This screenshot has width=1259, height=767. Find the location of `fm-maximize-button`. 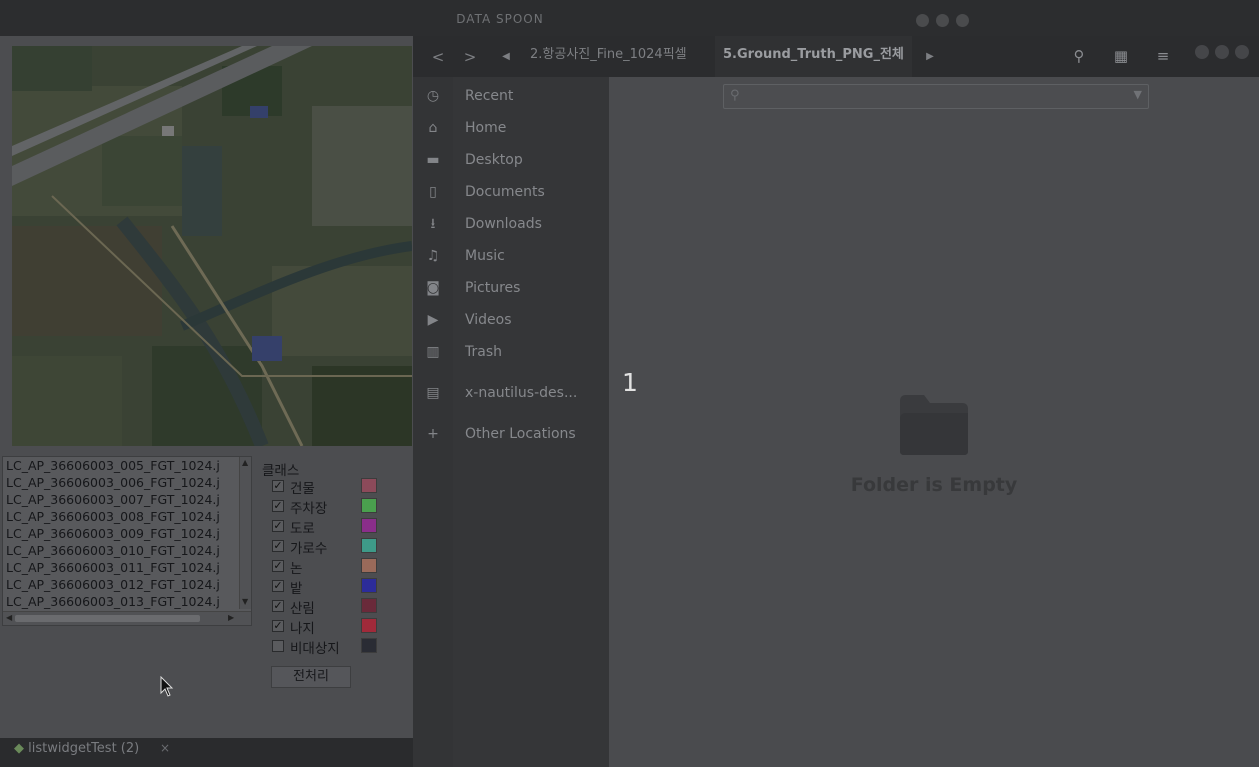

fm-maximize-button is located at coordinates (1222, 52).